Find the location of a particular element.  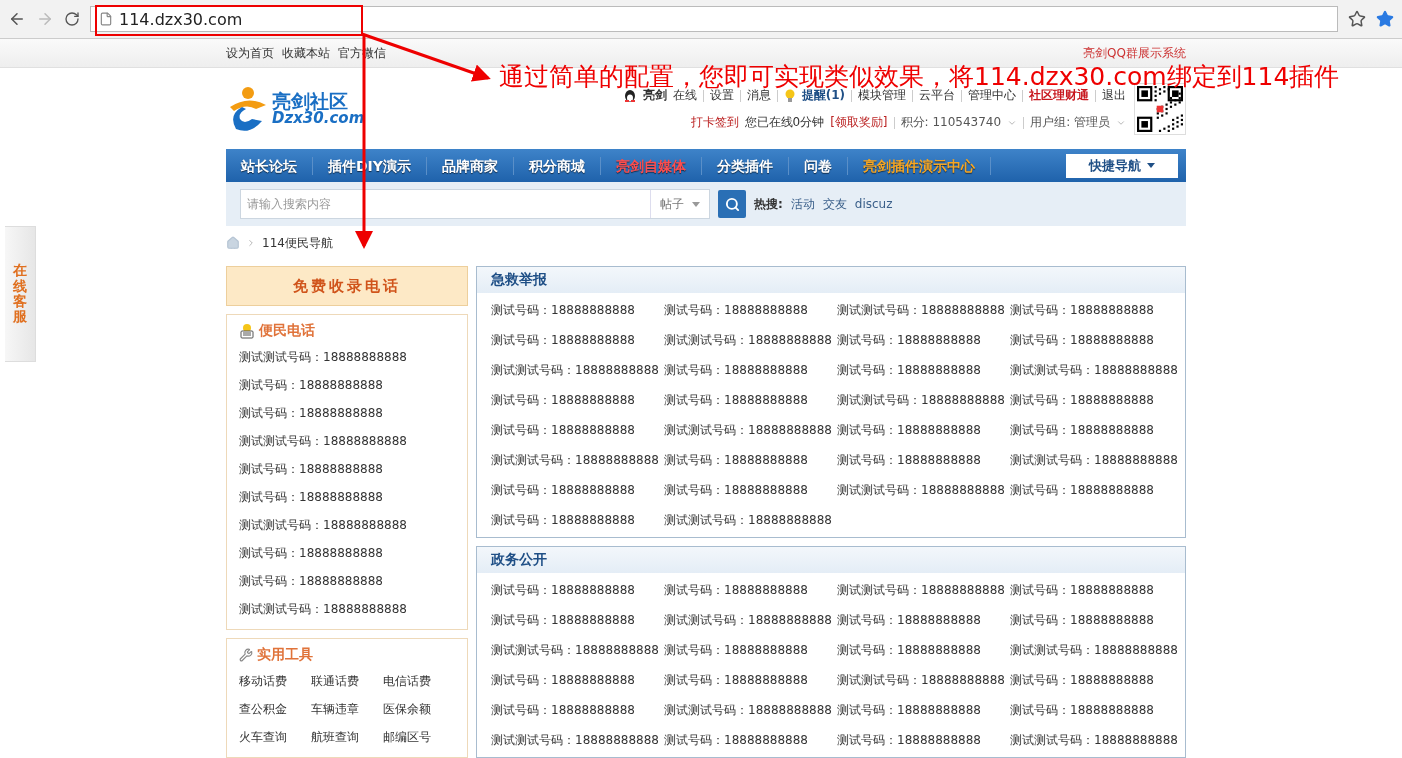

star-icon is located at coordinates (1357, 19).